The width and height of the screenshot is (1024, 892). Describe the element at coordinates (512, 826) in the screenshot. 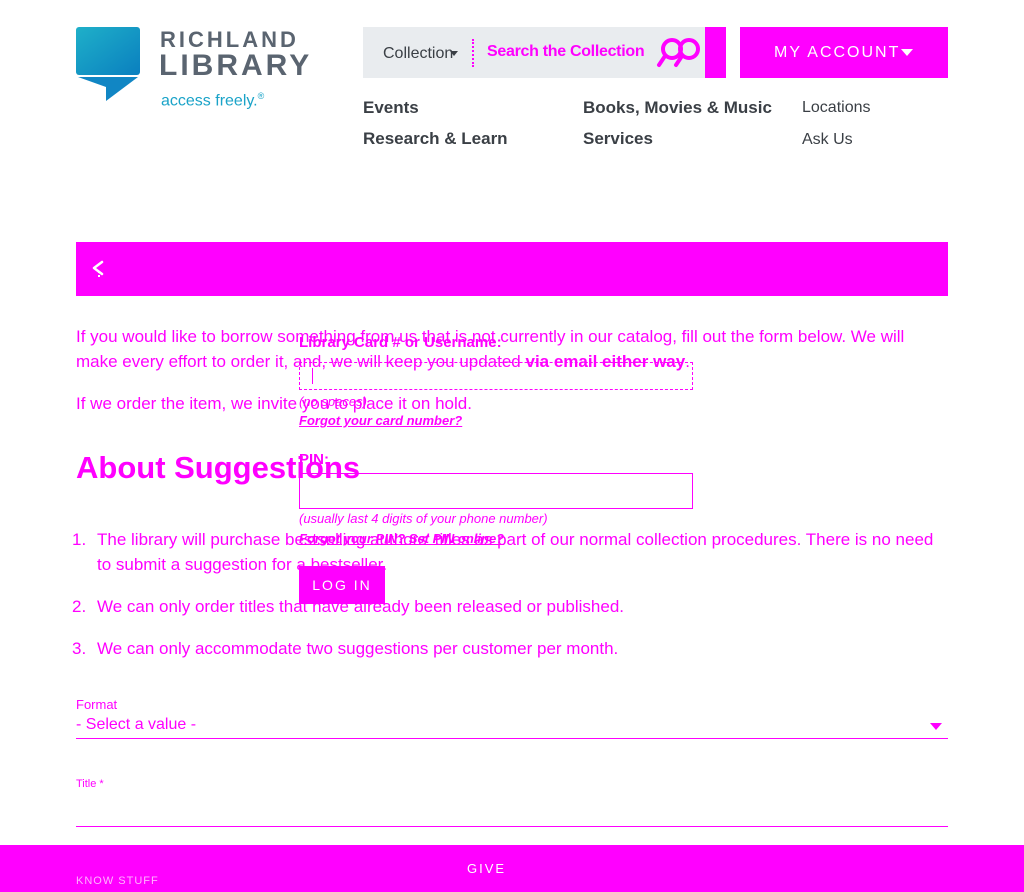

I see `title-input` at that location.